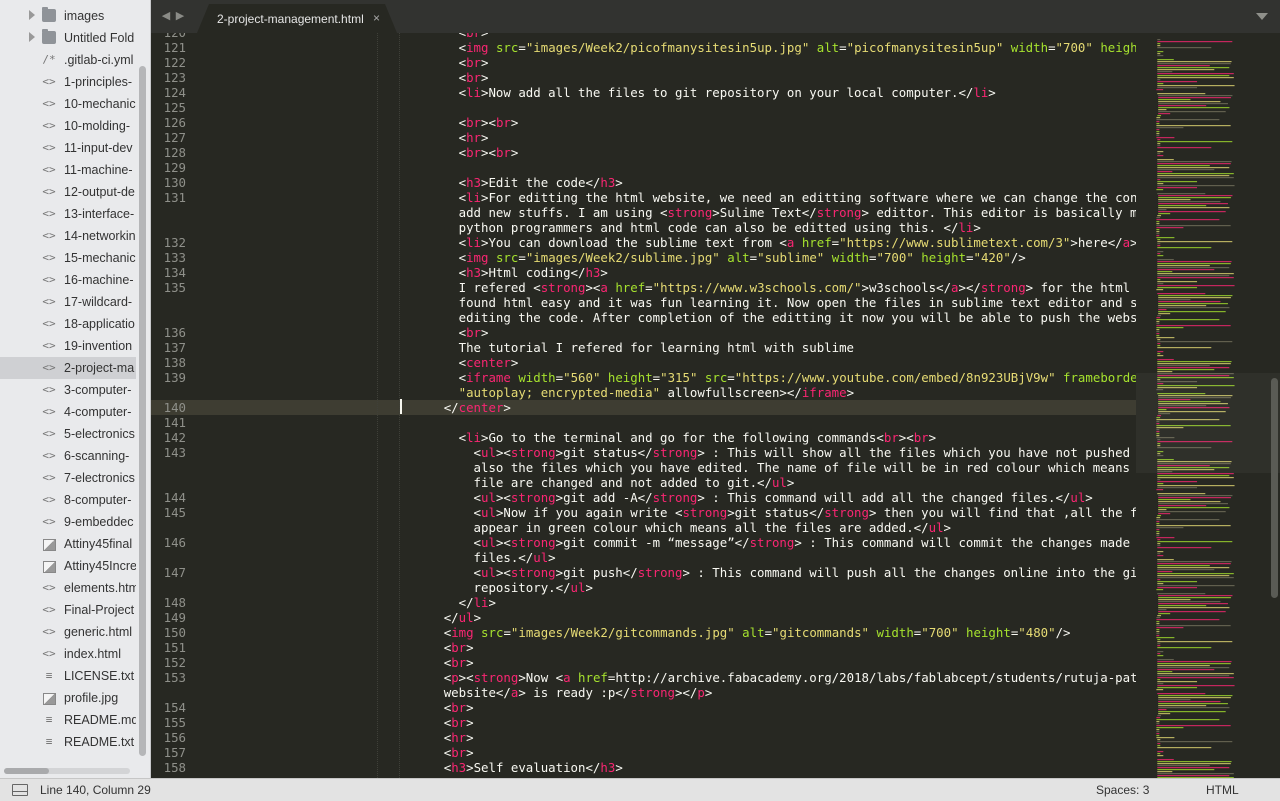 The height and width of the screenshot is (801, 1280). What do you see at coordinates (643, 662) in the screenshot?
I see `code-line: 152 <br>` at bounding box center [643, 662].